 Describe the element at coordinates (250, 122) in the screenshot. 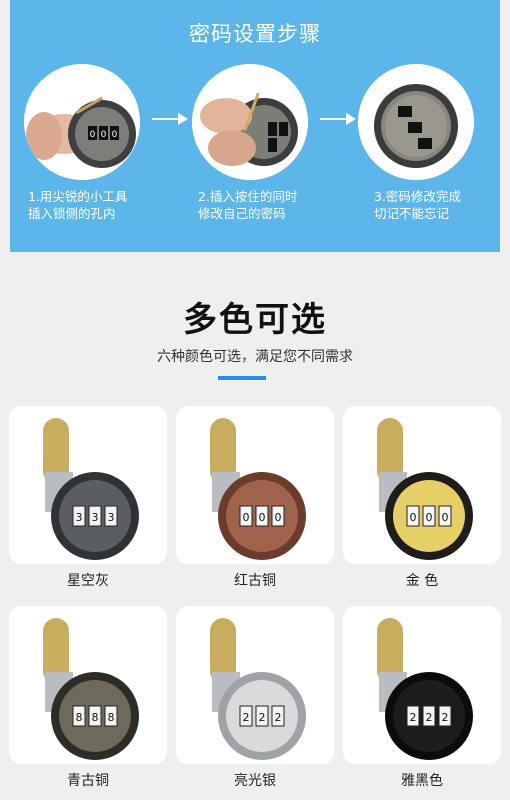

I see `step-2-image` at that location.